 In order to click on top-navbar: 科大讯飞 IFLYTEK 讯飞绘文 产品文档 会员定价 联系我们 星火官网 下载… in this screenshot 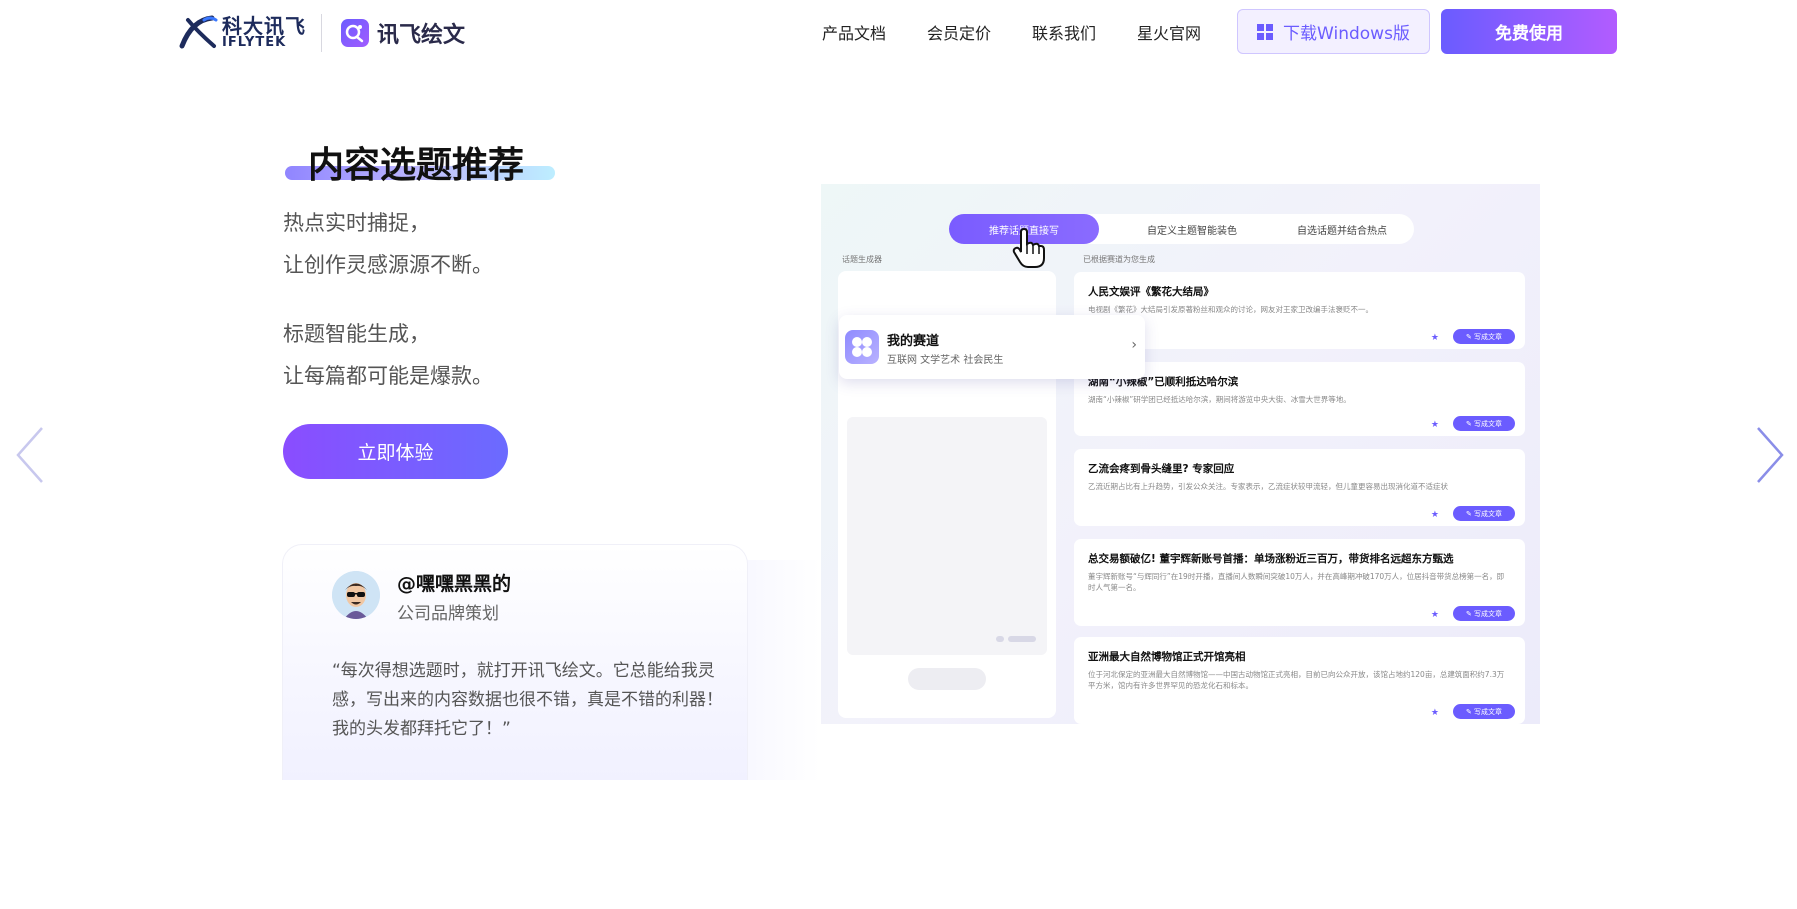, I will do `click(898, 32)`.